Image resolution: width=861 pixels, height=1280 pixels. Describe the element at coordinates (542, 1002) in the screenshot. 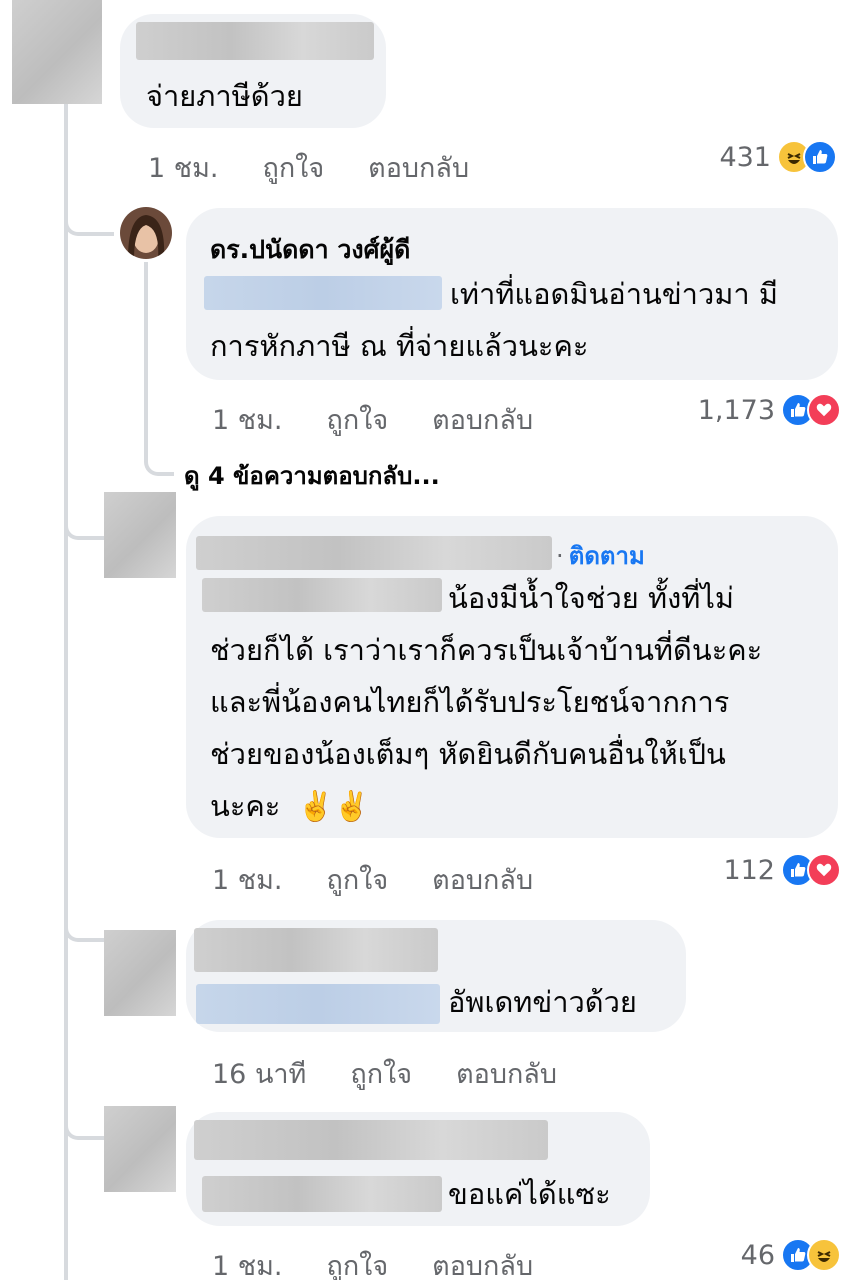

I see `comment-text: อัพเดทข่าวด้วย` at that location.